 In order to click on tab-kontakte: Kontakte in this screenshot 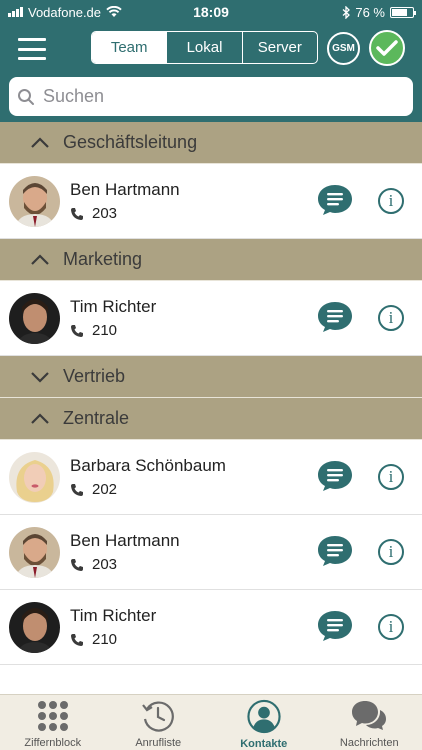, I will do `click(264, 722)`.